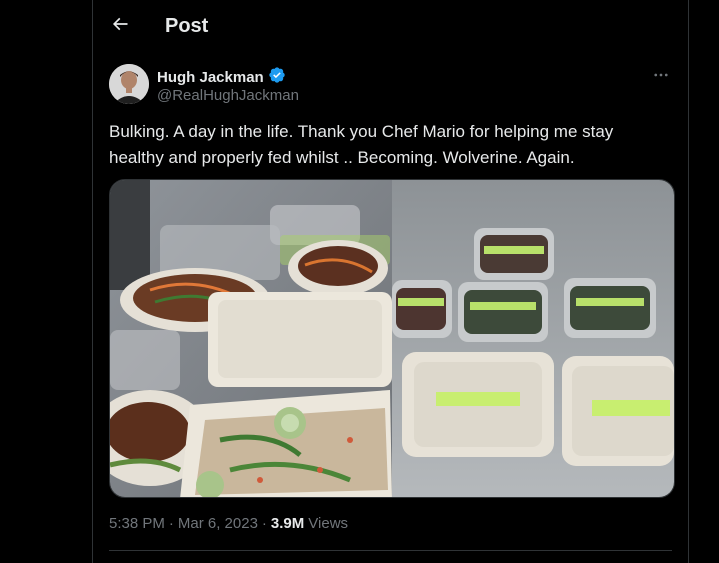  I want to click on tweet-time: 5:38 PM, so click(137, 523).